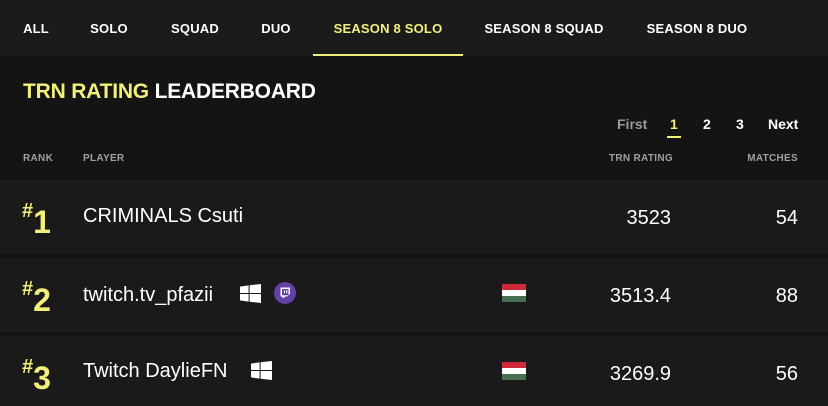  Describe the element at coordinates (109, 28) in the screenshot. I see `tab-solo: SOLO` at that location.